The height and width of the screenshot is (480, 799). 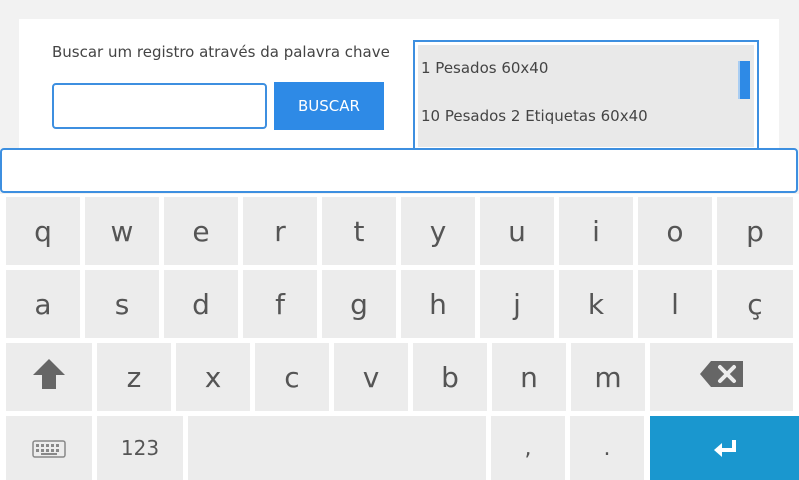 I want to click on key-q: q, so click(x=43, y=231).